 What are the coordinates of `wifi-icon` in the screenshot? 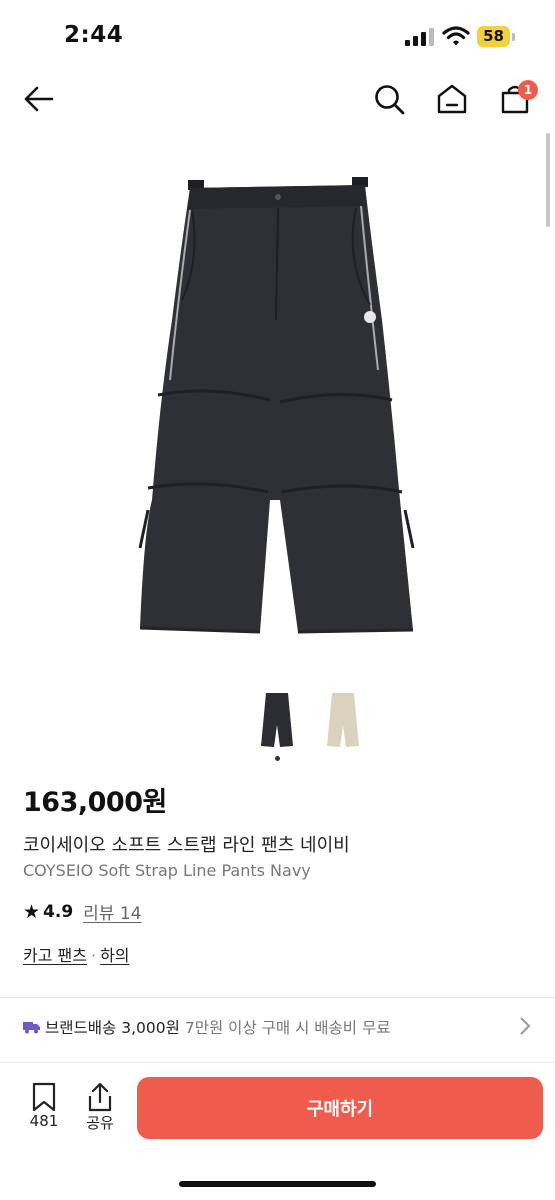 It's located at (456, 36).